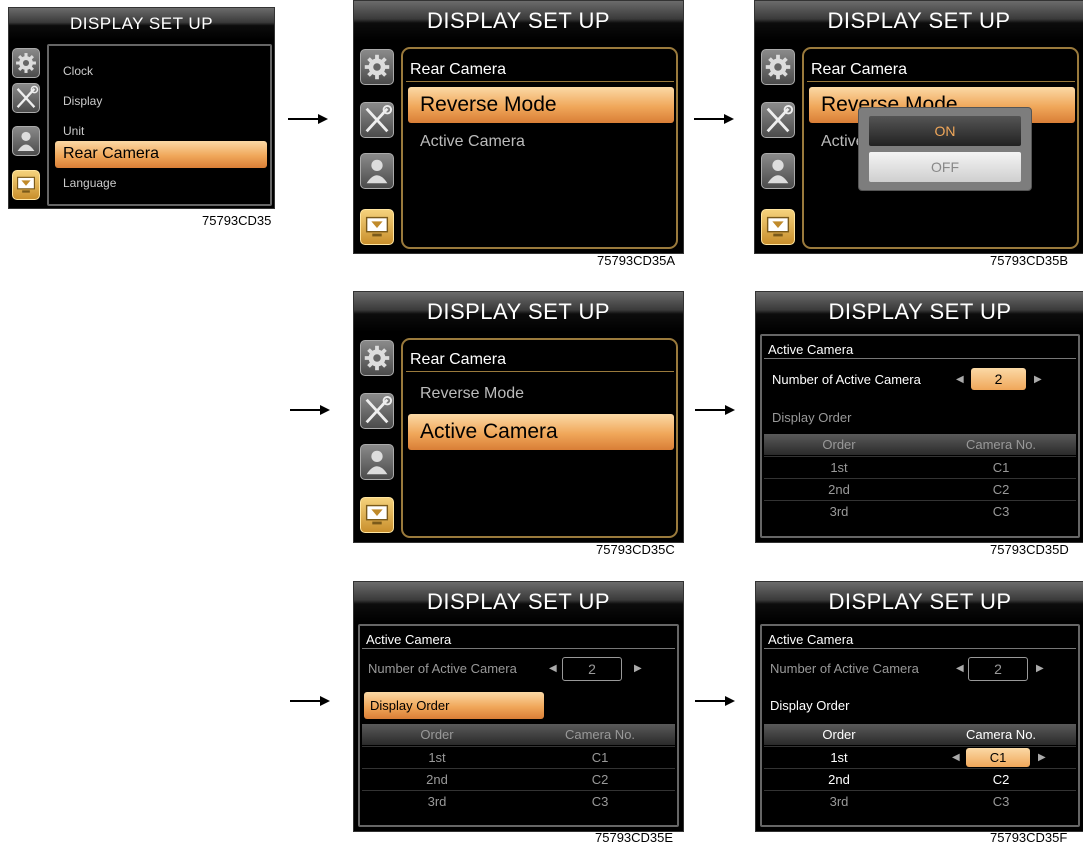 The width and height of the screenshot is (1083, 845). Describe the element at coordinates (82, 101) in the screenshot. I see `menu-item-display: Display` at that location.